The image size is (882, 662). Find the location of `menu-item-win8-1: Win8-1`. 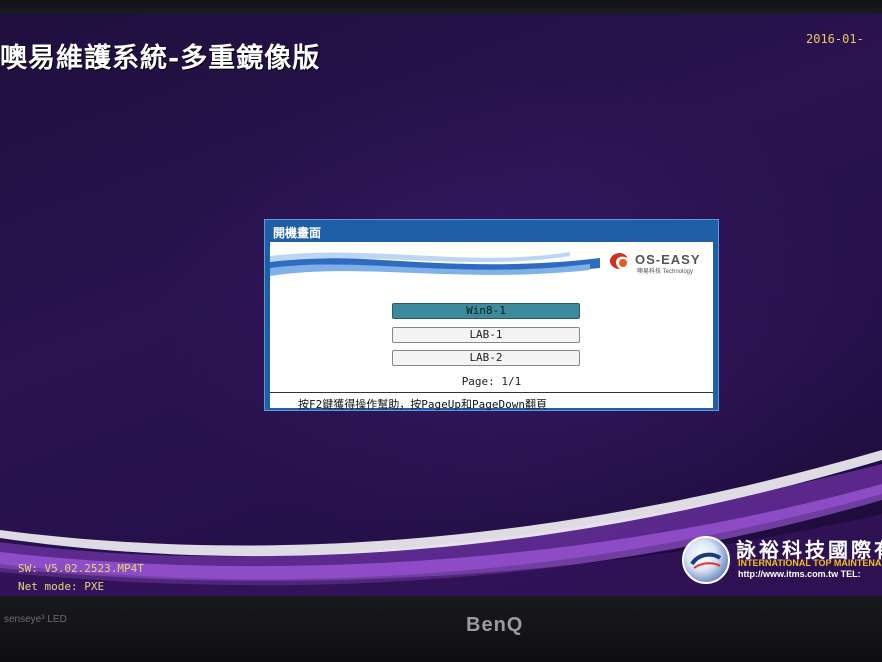

menu-item-win8-1: Win8-1 is located at coordinates (486, 311).